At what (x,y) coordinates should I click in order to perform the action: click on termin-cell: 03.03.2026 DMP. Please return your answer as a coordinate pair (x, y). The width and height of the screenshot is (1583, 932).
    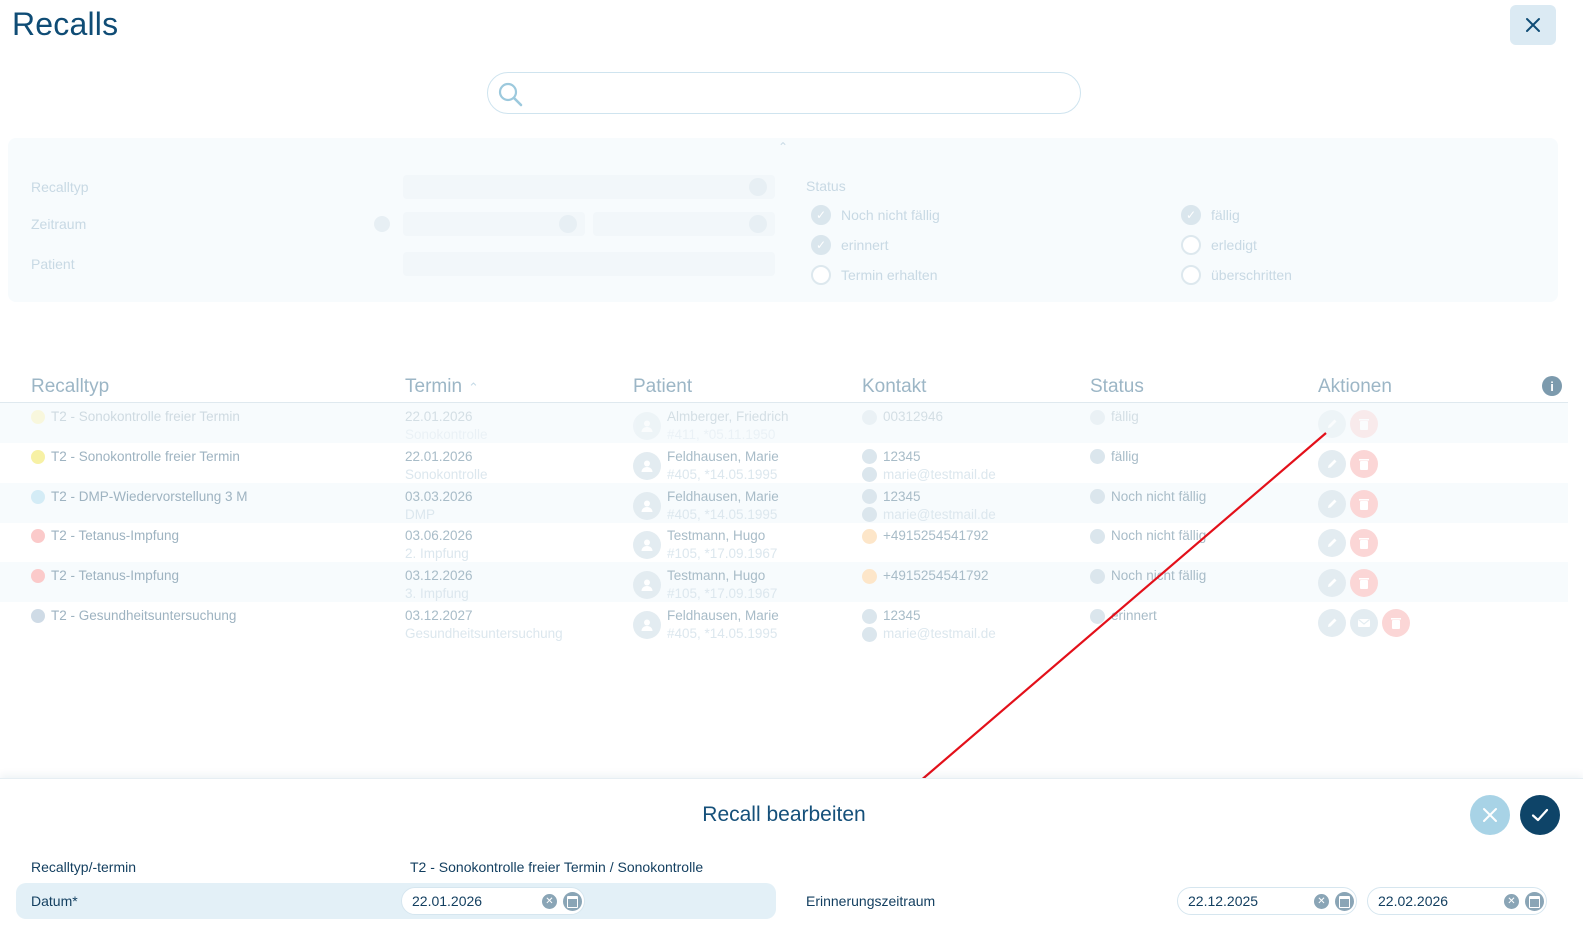
    Looking at the image, I should click on (439, 505).